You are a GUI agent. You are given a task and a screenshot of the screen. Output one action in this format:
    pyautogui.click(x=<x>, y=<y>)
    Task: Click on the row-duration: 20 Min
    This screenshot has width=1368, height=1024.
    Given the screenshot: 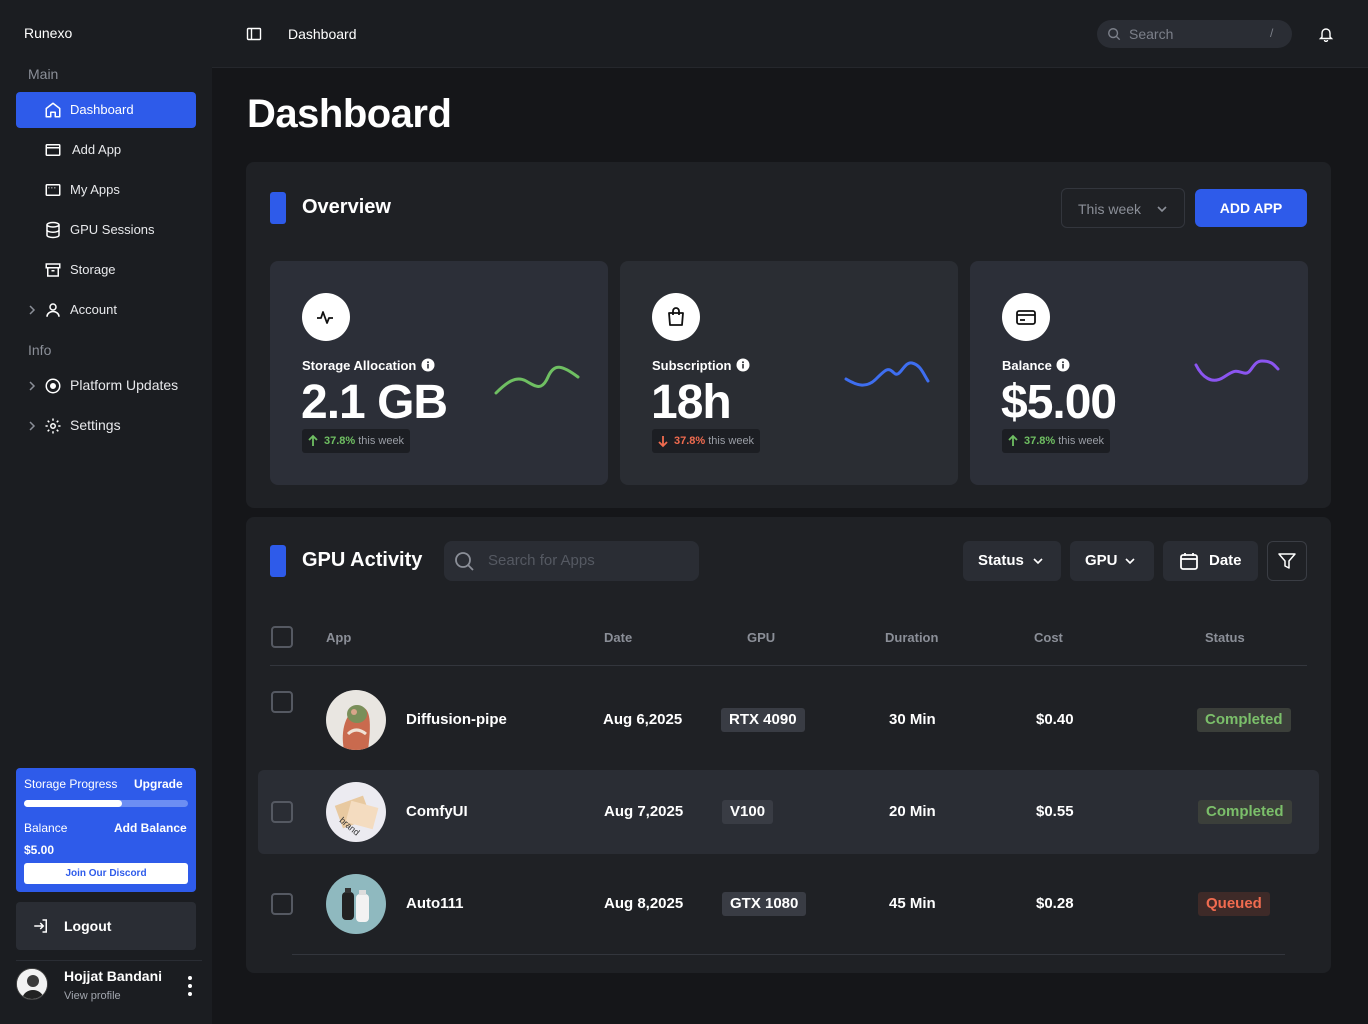 What is the action you would take?
    pyautogui.click(x=912, y=811)
    